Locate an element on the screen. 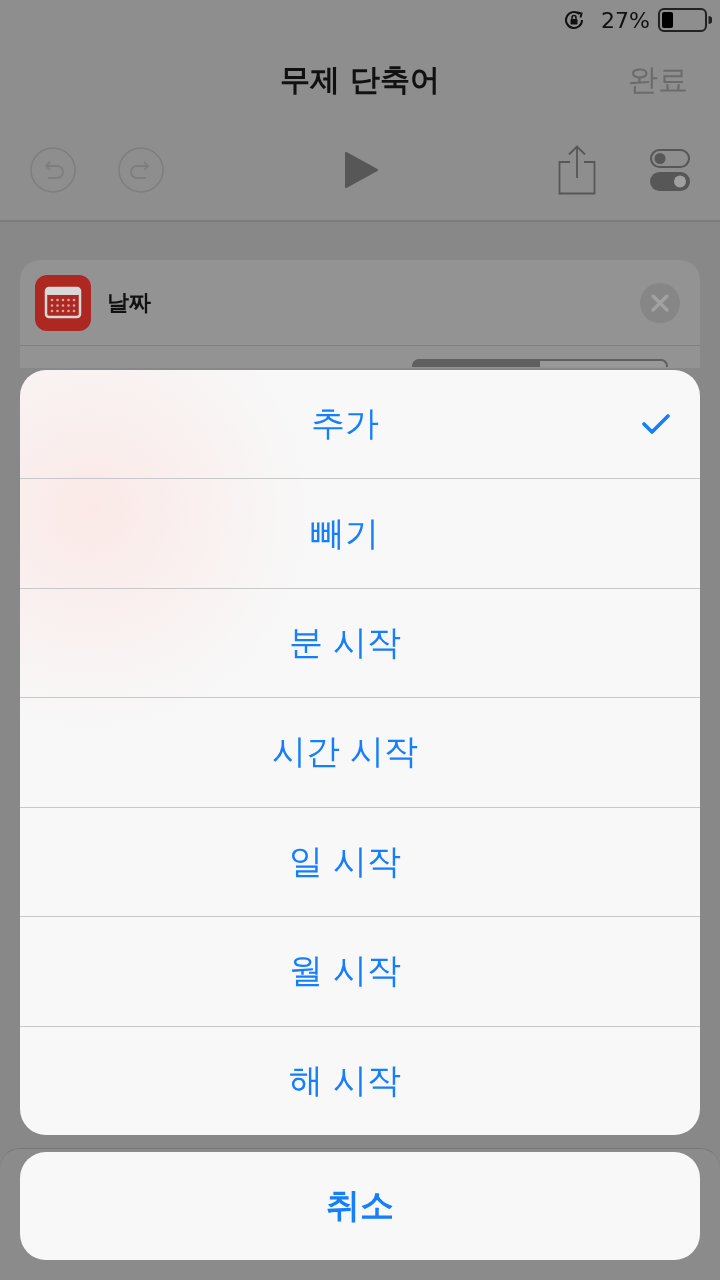 The image size is (720, 1280). rotation-lock-icon is located at coordinates (574, 20).